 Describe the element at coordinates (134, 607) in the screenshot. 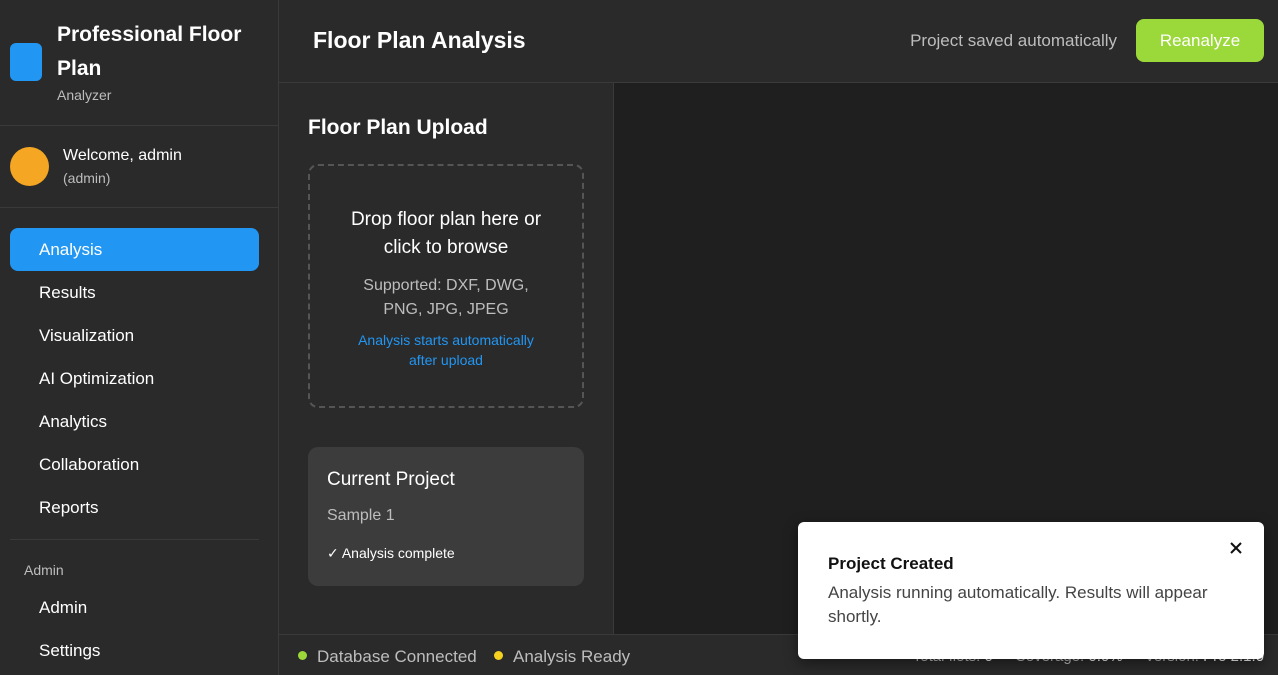

I see `sidebar-item-admin: Admin` at that location.